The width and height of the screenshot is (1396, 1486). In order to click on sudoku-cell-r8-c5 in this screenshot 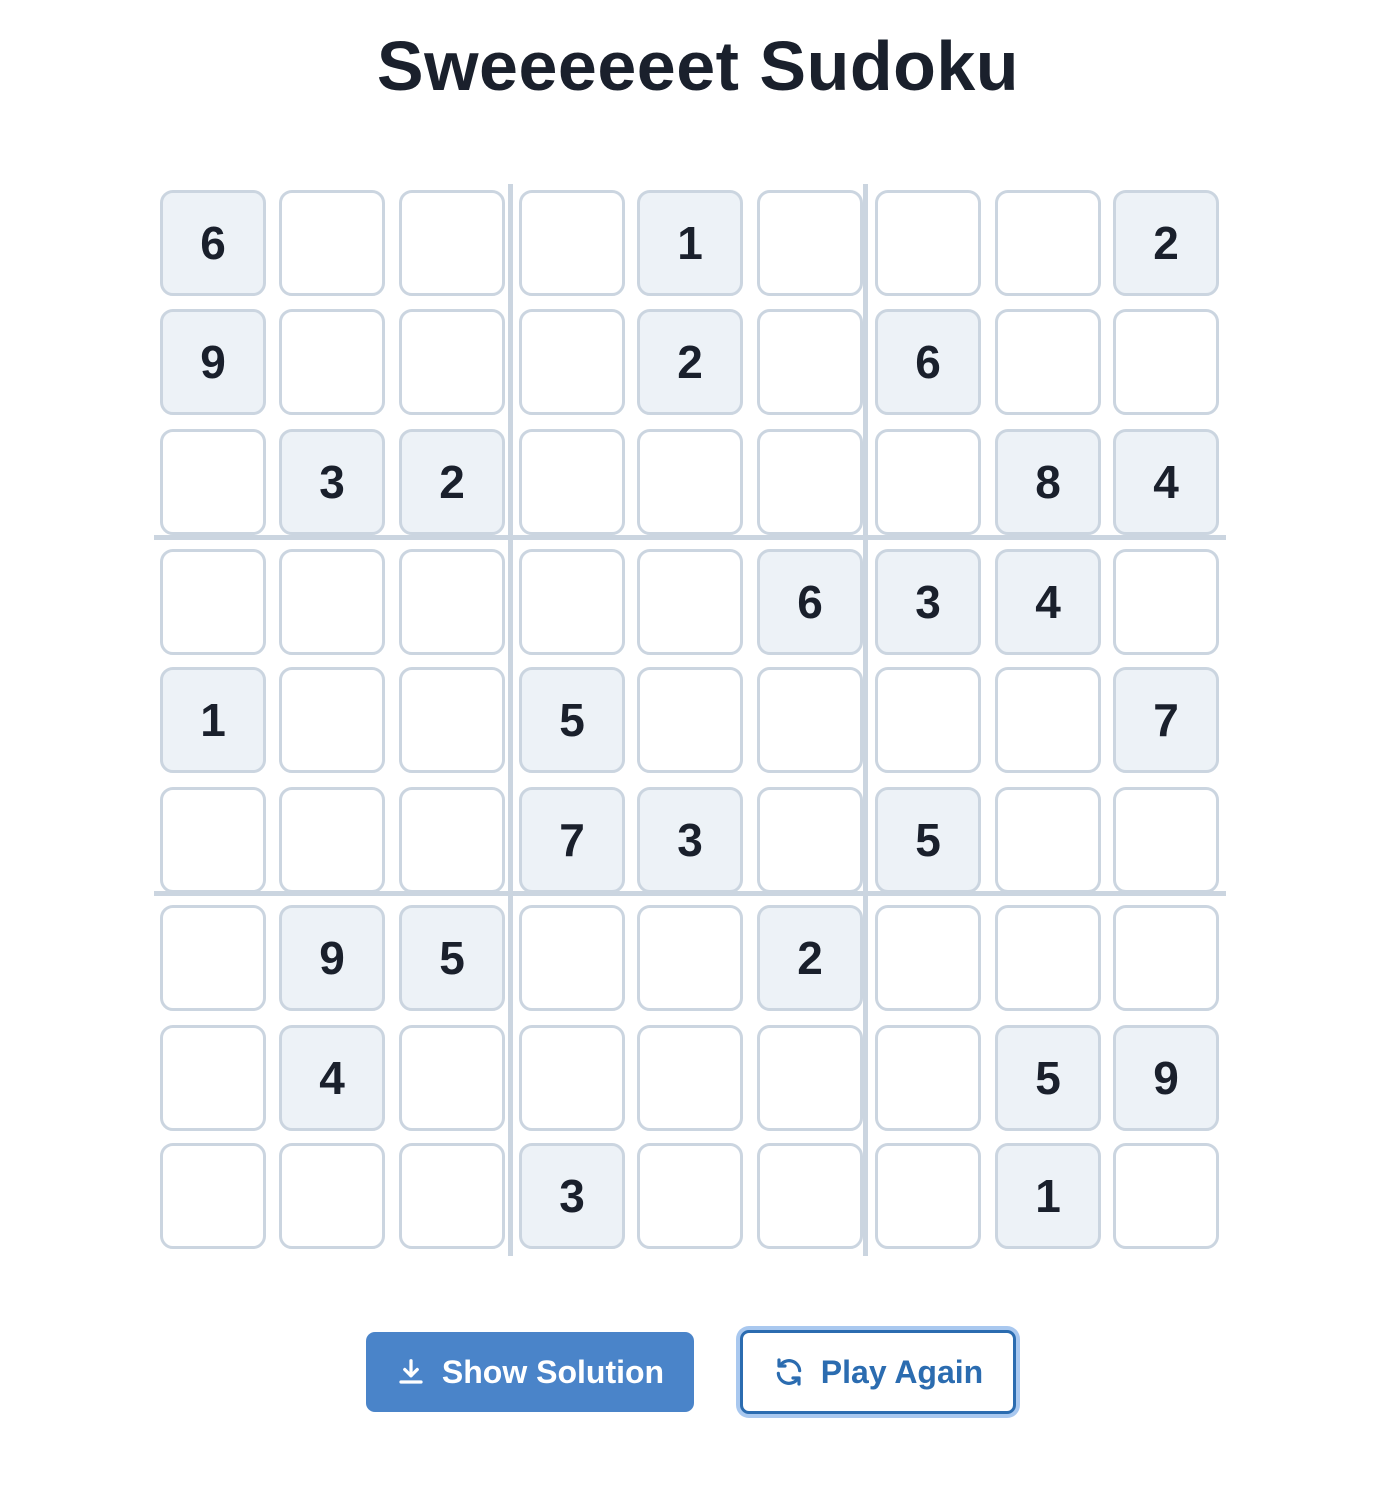, I will do `click(690, 1078)`.